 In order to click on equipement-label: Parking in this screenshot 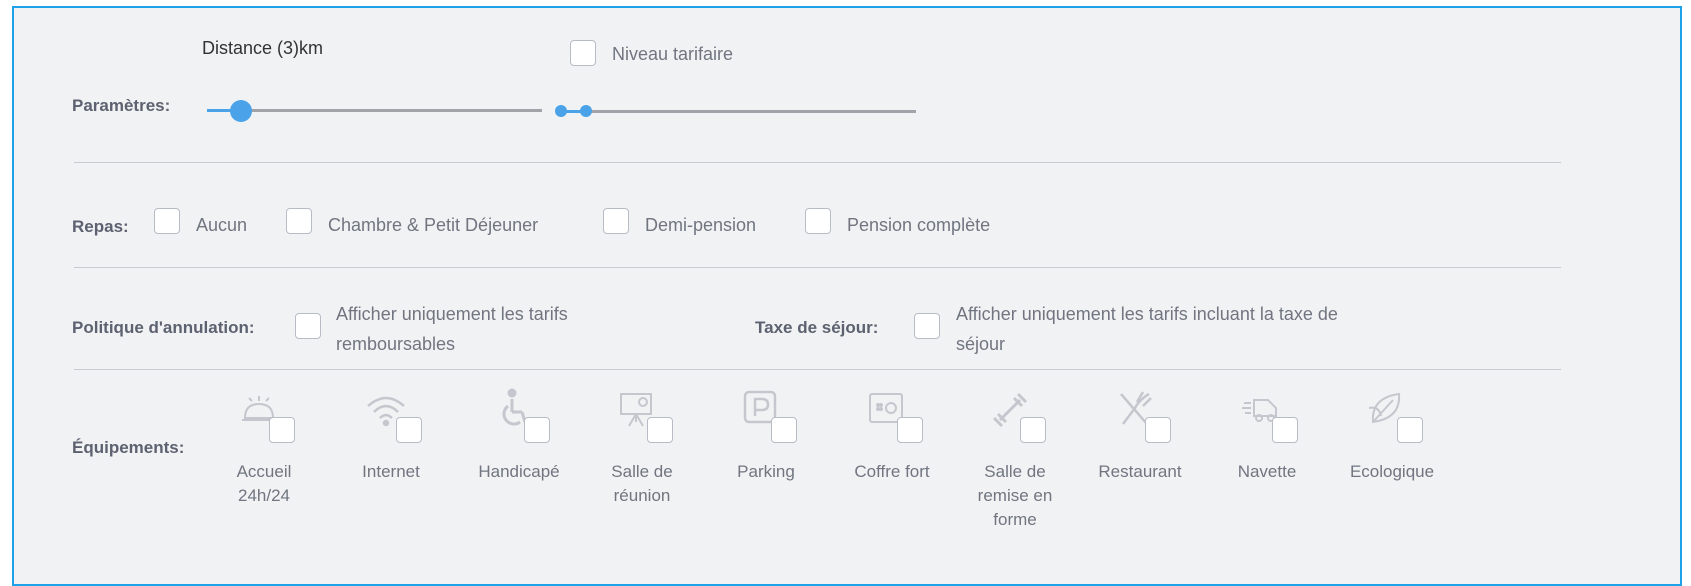, I will do `click(766, 472)`.